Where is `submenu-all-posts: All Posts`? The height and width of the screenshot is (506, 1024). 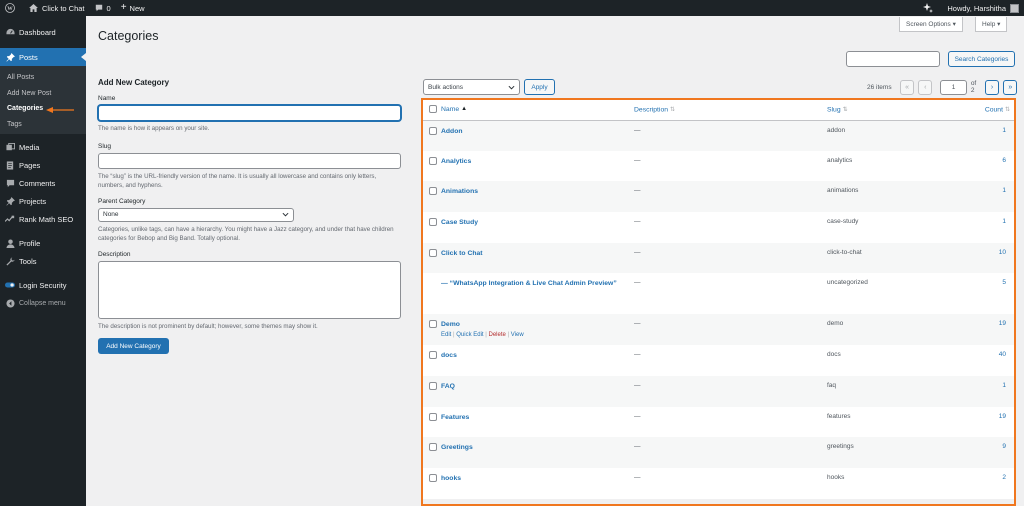 submenu-all-posts: All Posts is located at coordinates (43, 78).